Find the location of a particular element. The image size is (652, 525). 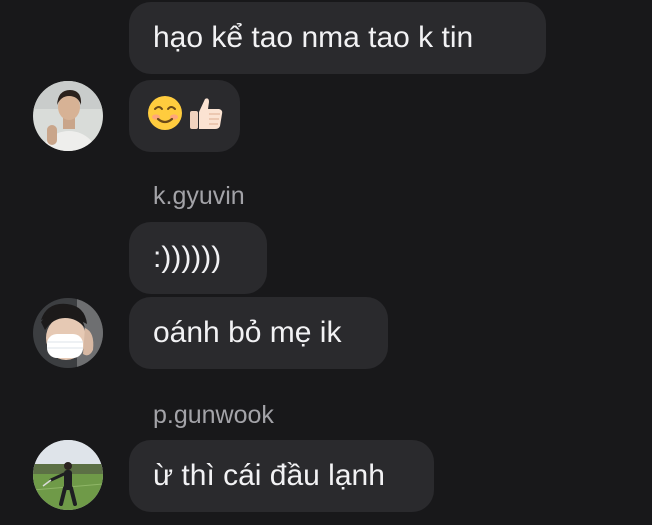

message-text: ừ thì cái đầu lạnh is located at coordinates (269, 475).